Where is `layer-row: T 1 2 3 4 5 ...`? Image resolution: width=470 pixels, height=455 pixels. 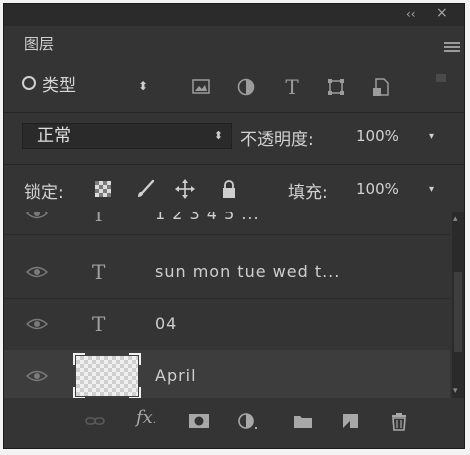 layer-row: T 1 2 3 4 5 ... is located at coordinates (227, 223).